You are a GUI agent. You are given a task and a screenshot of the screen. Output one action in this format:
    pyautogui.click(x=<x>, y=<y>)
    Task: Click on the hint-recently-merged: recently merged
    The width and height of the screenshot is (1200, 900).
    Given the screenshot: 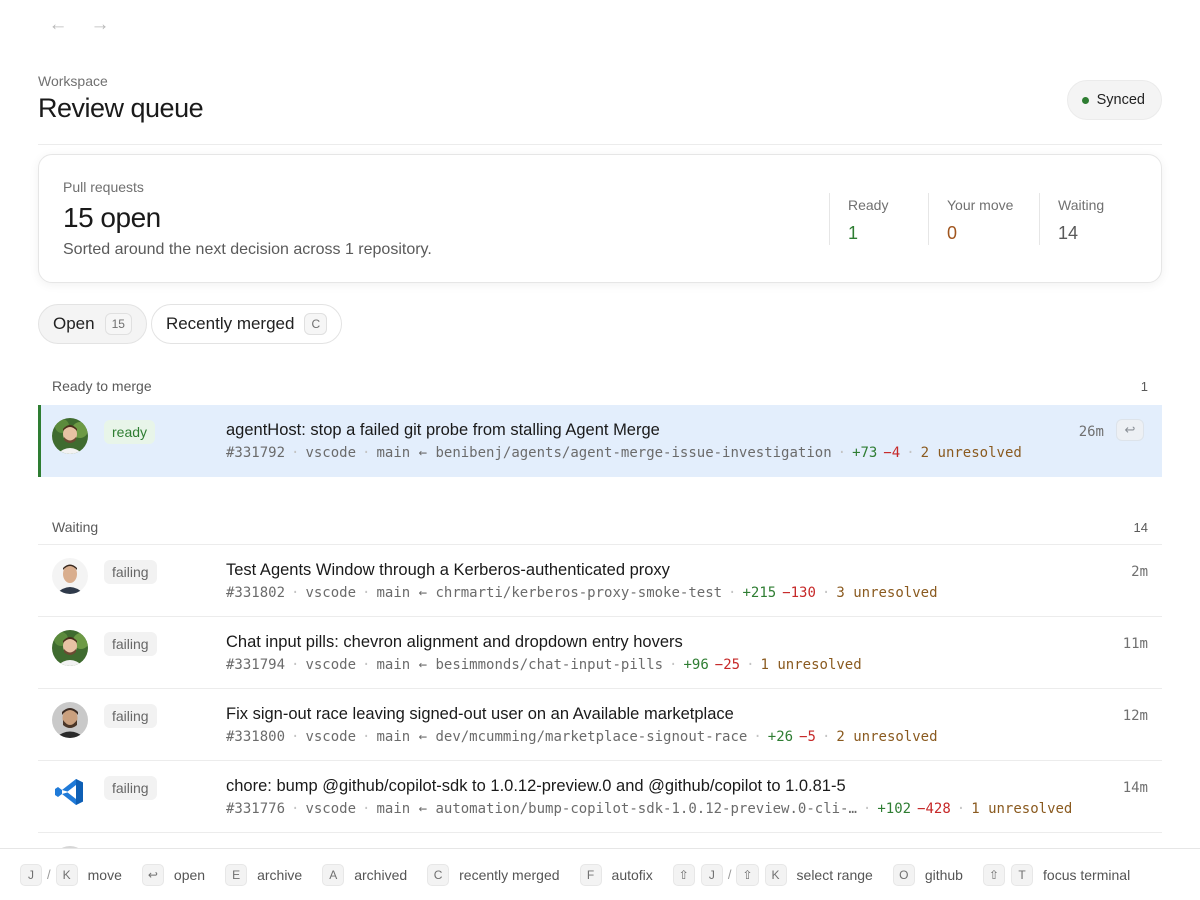 What is the action you would take?
    pyautogui.click(x=509, y=874)
    